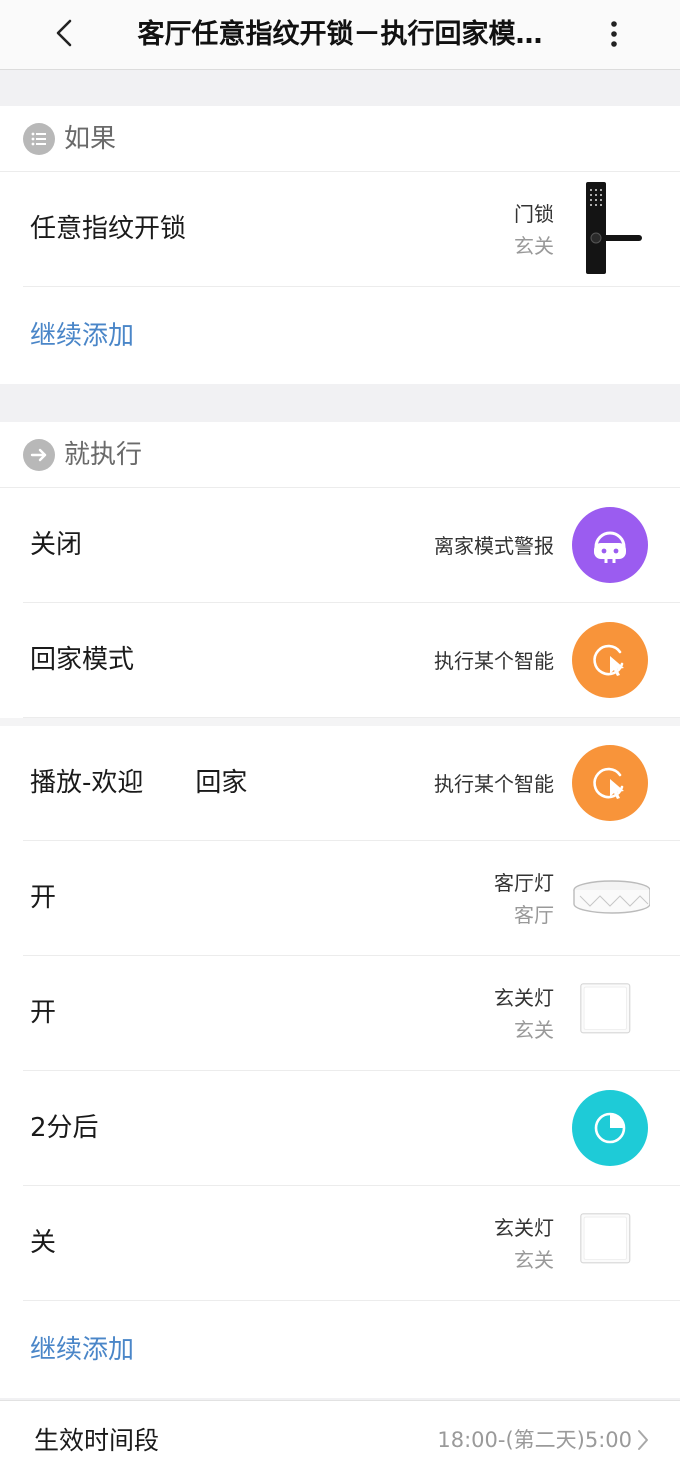 This screenshot has width=680, height=1479. What do you see at coordinates (139, 783) in the screenshot?
I see `action-label: 播放-欢迎 回家` at bounding box center [139, 783].